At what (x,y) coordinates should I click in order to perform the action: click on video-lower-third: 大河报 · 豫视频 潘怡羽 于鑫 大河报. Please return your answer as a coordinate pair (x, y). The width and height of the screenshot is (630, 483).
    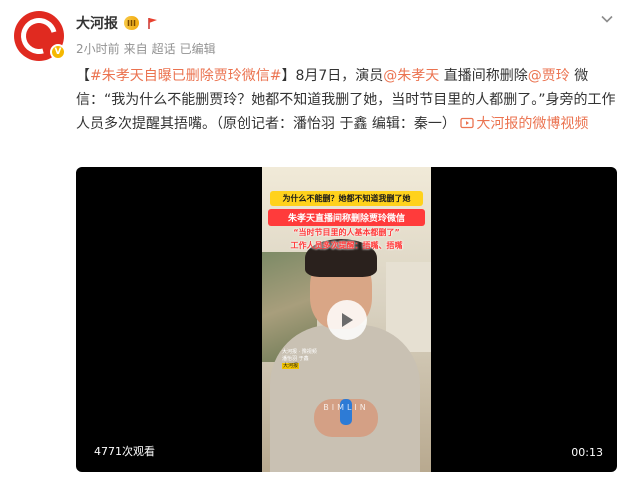
    Looking at the image, I should click on (318, 359).